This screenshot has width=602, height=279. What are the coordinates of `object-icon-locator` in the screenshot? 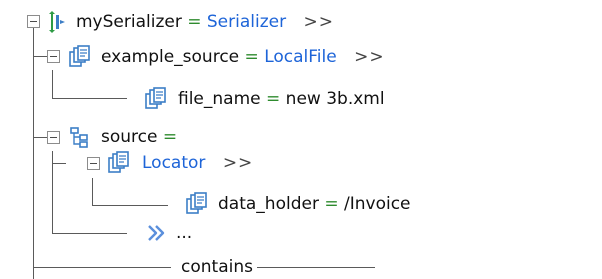 It's located at (119, 163).